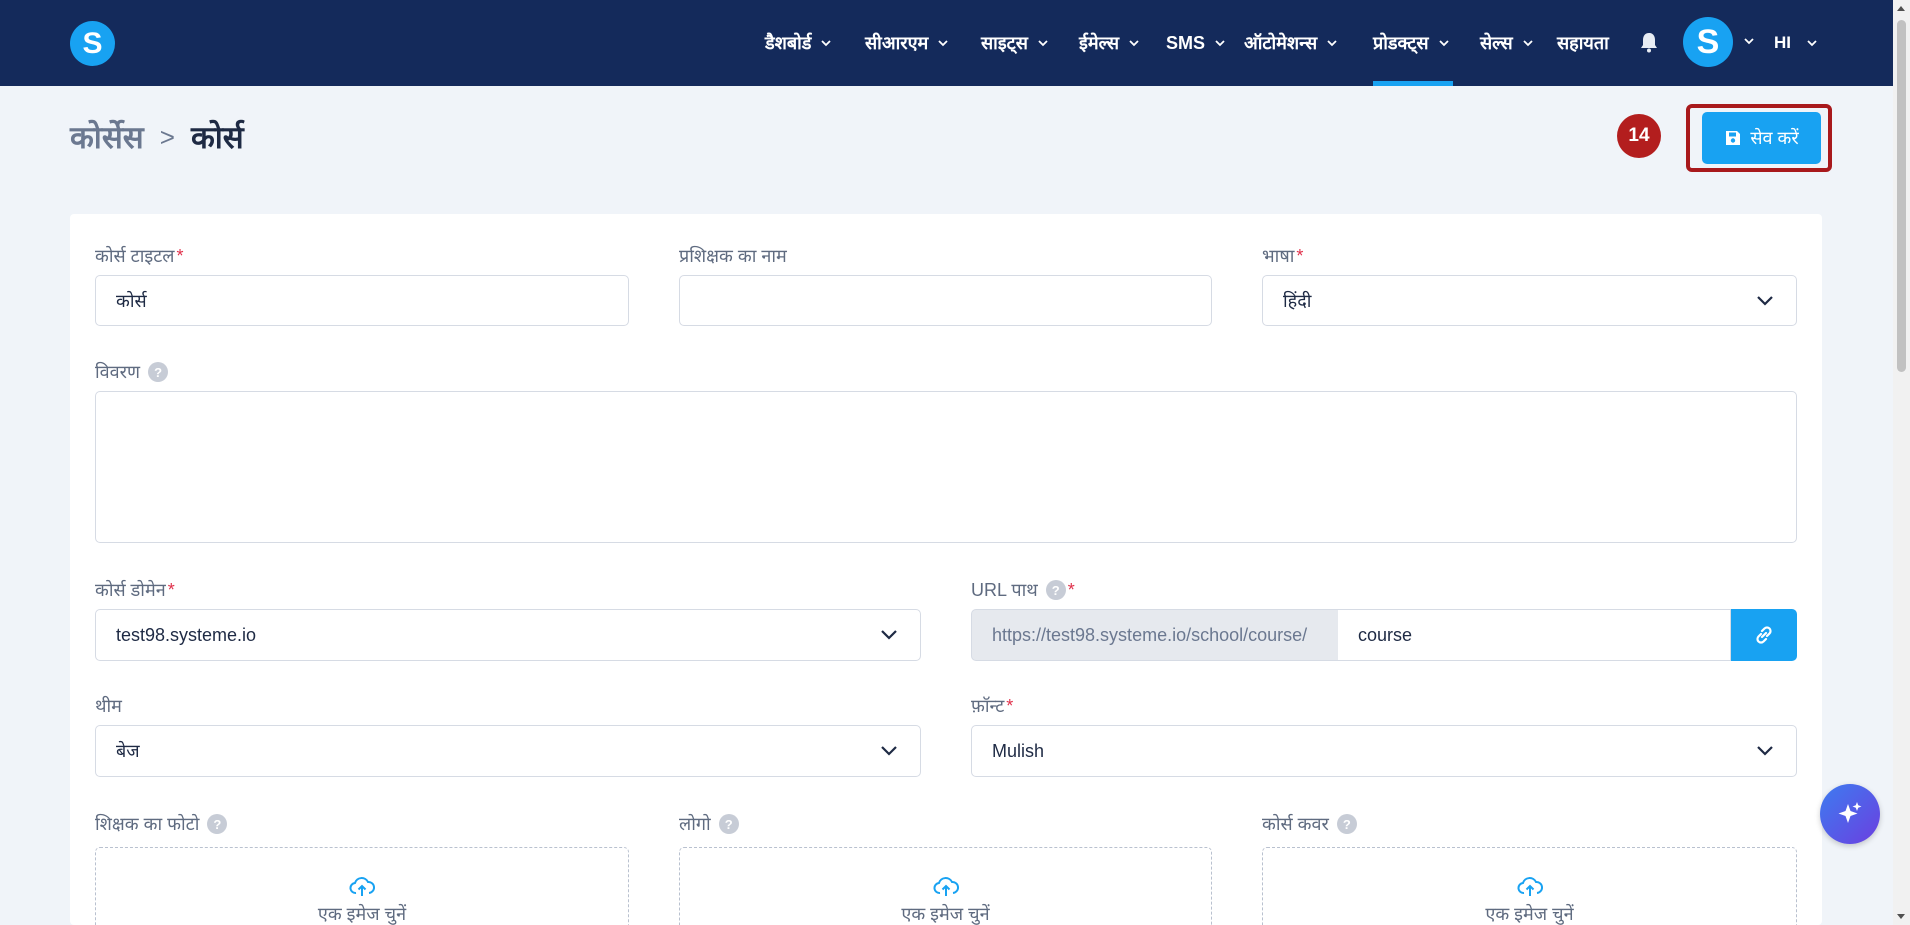 The image size is (1910, 925). I want to click on instructor-name-label-text: प्रशिक्षक का नाम, so click(733, 256).